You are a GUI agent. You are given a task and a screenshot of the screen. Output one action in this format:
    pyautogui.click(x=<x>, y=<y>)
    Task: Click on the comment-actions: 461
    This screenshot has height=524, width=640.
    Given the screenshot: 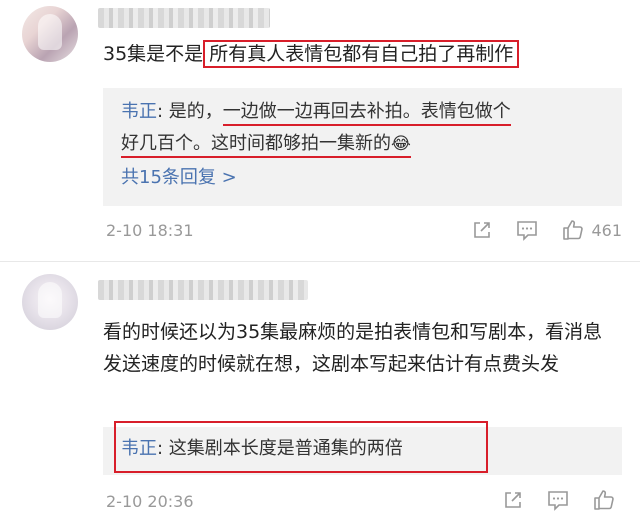 What is the action you would take?
    pyautogui.click(x=535, y=230)
    